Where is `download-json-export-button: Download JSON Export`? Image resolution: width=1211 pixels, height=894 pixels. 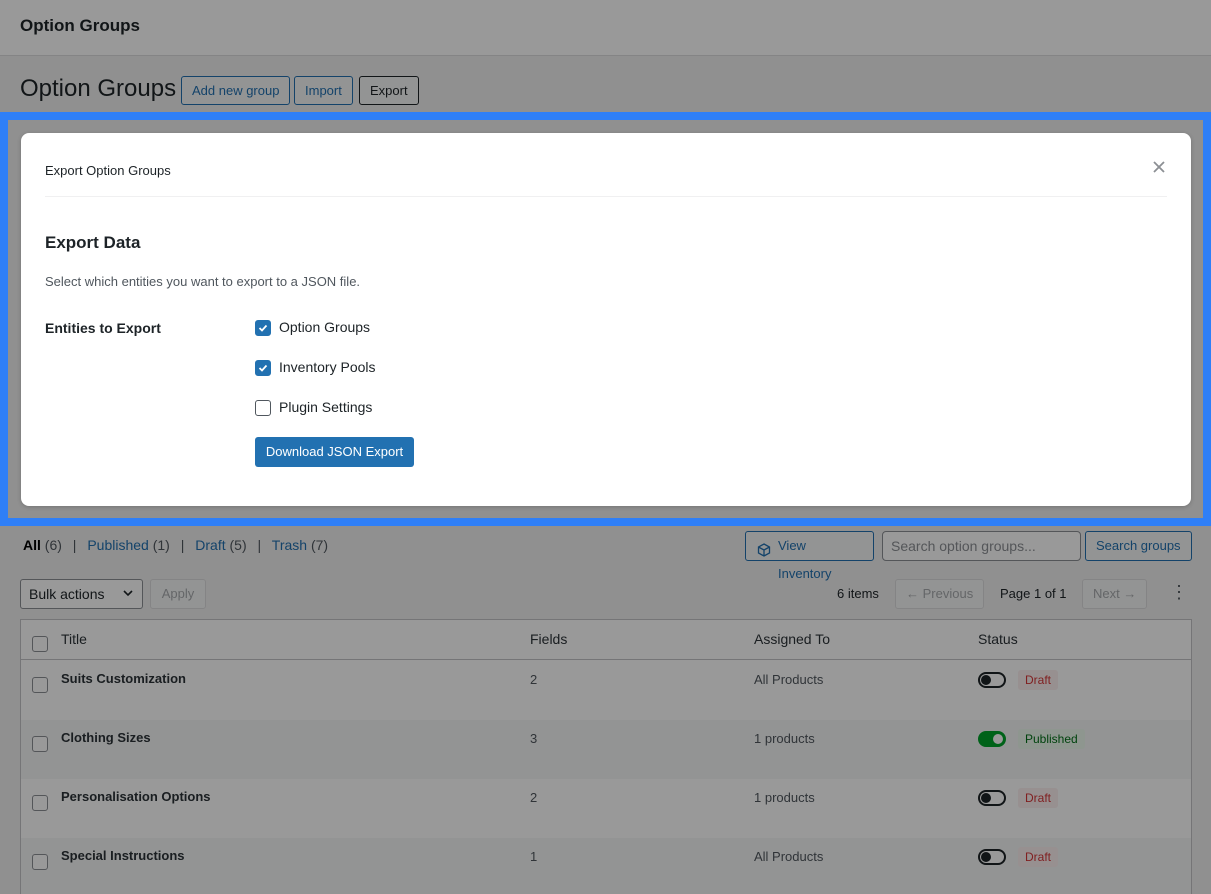
download-json-export-button: Download JSON Export is located at coordinates (334, 452).